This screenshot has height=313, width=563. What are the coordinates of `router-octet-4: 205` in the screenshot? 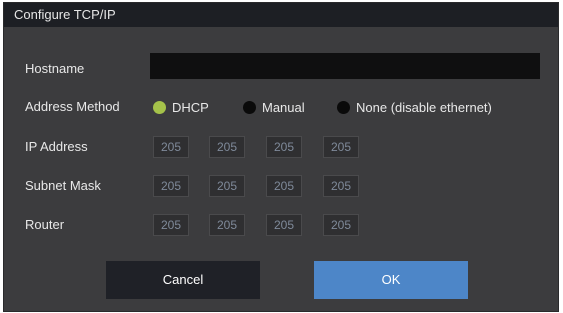 It's located at (341, 225).